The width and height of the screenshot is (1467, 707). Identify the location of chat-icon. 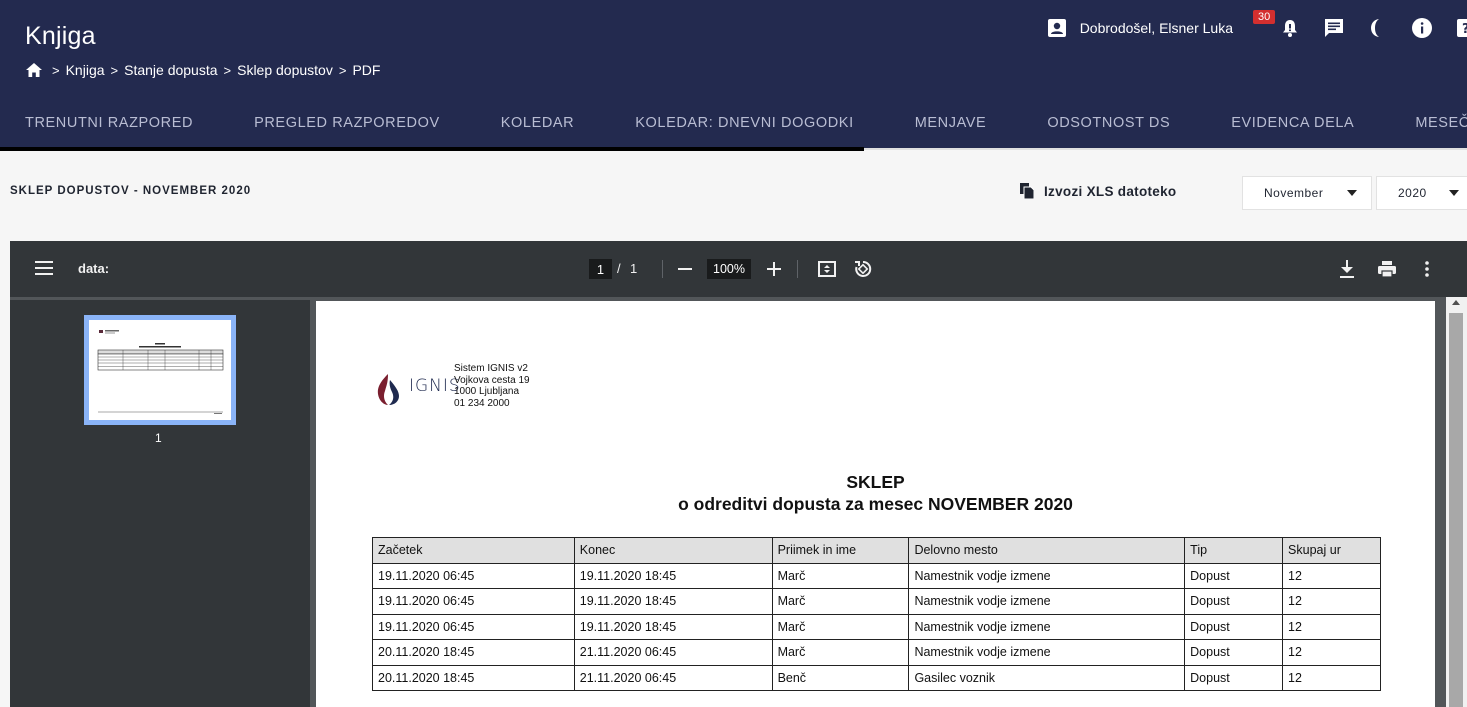
(1334, 28).